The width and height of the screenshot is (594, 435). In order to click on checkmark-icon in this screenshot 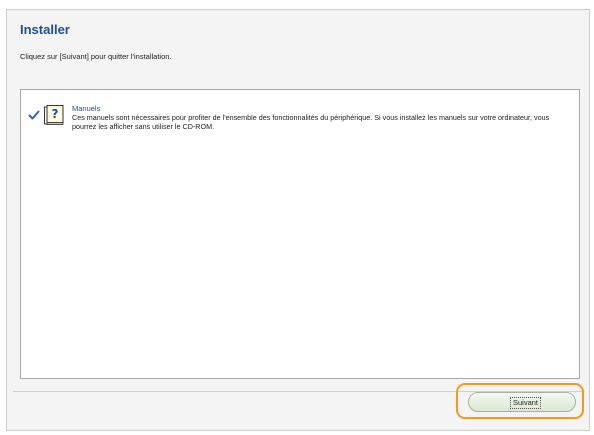, I will do `click(34, 115)`.